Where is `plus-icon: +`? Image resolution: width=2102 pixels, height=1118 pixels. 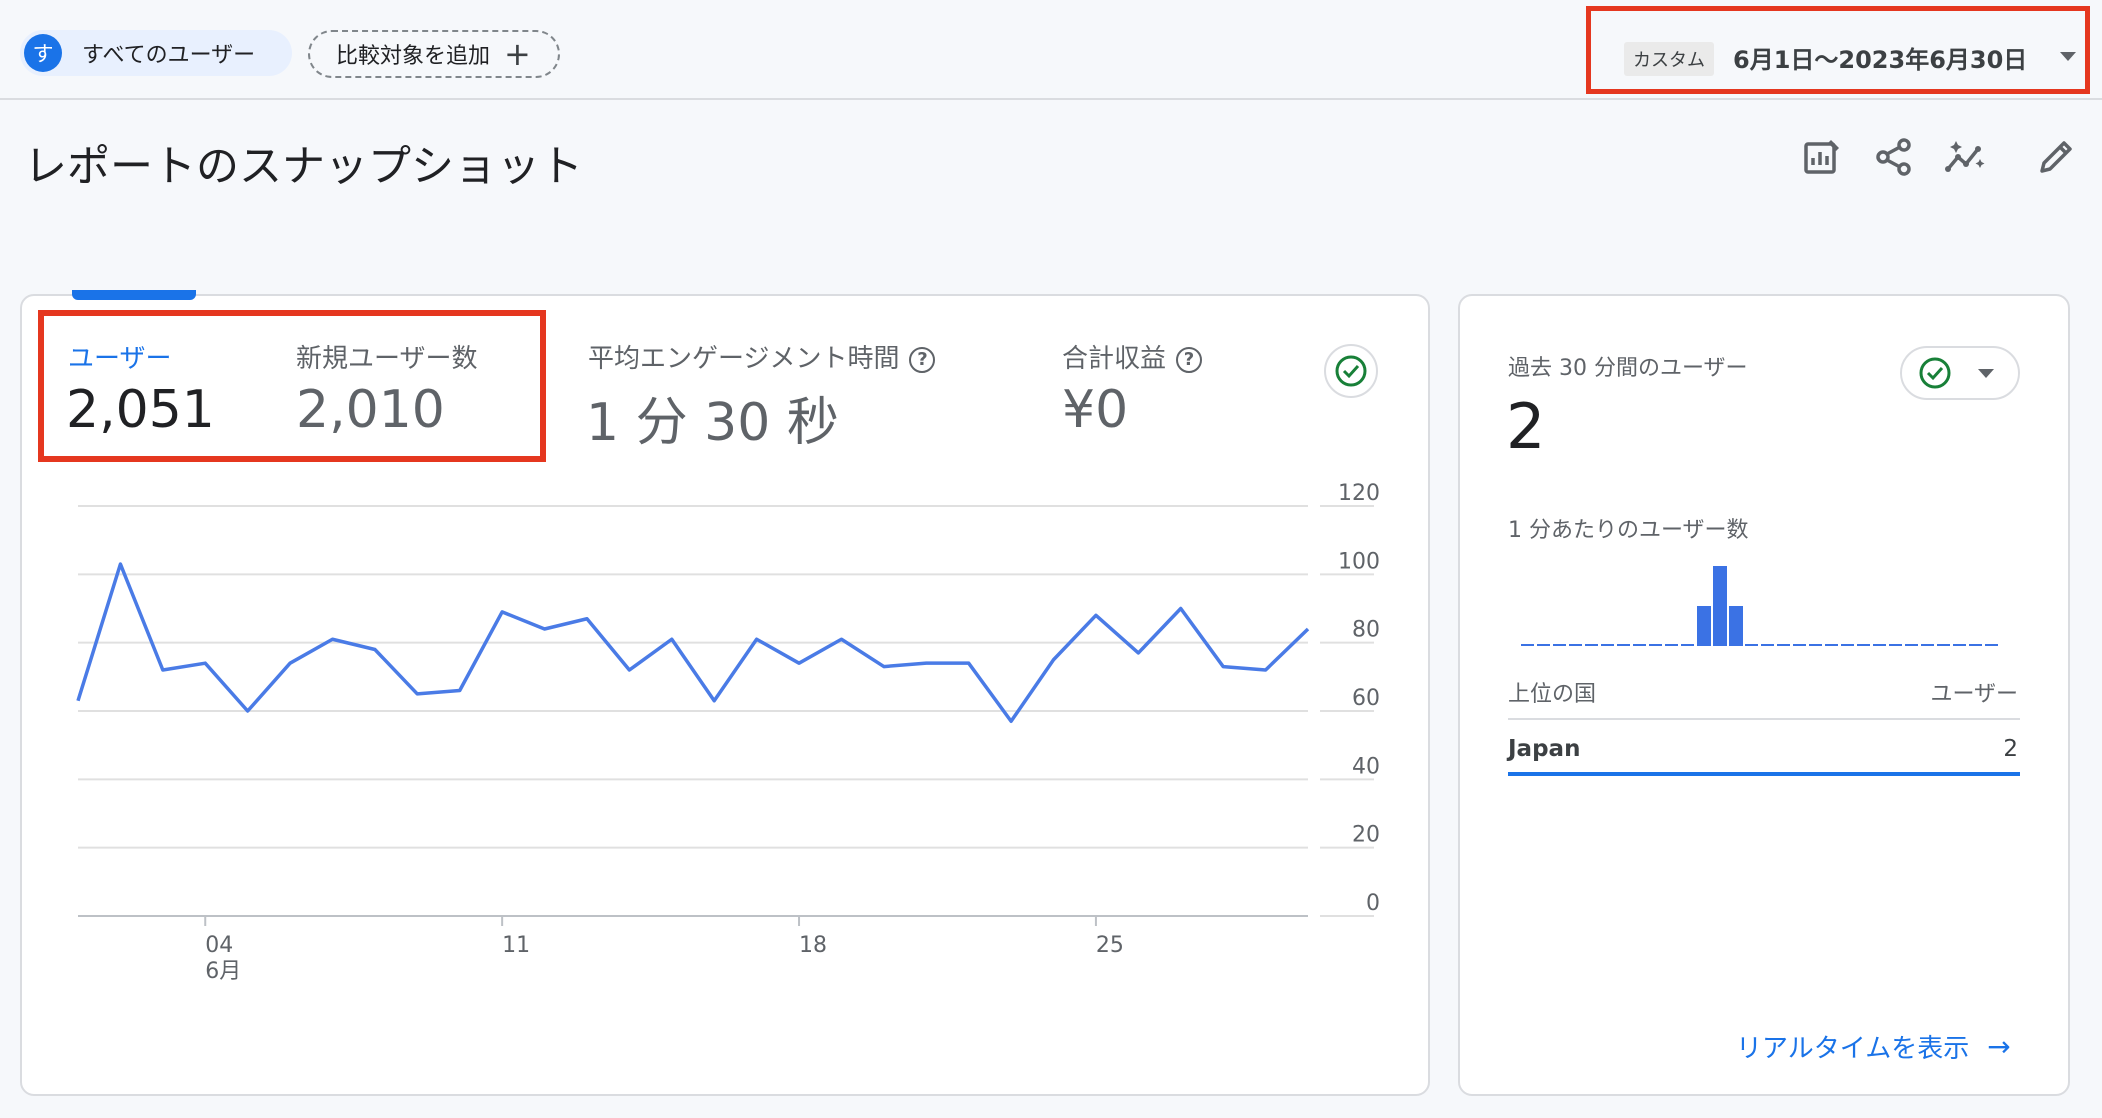
plus-icon: + is located at coordinates (517, 54).